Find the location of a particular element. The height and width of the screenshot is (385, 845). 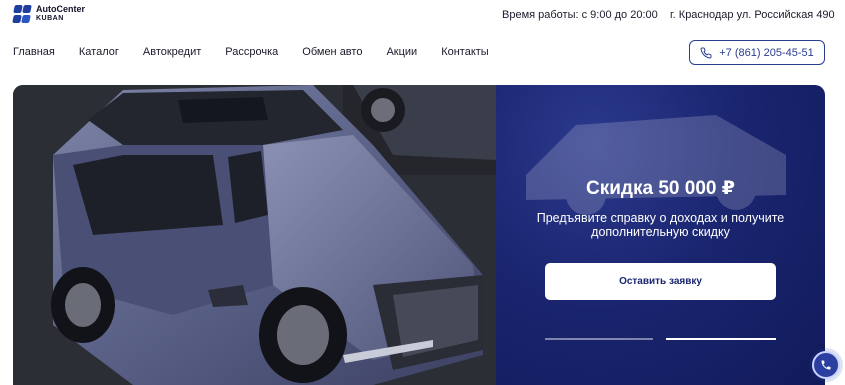

nav-item-trade-in: Обмен авто is located at coordinates (332, 52).